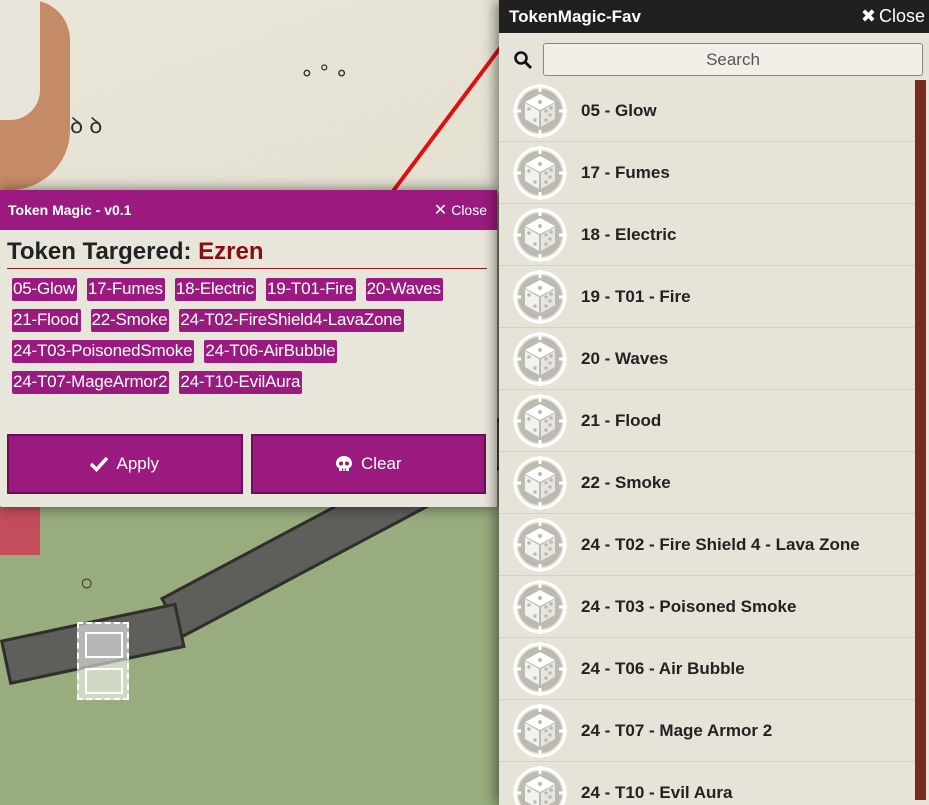 The width and height of the screenshot is (929, 805). I want to click on list-item: 19 - T01 - Fire, so click(707, 297).